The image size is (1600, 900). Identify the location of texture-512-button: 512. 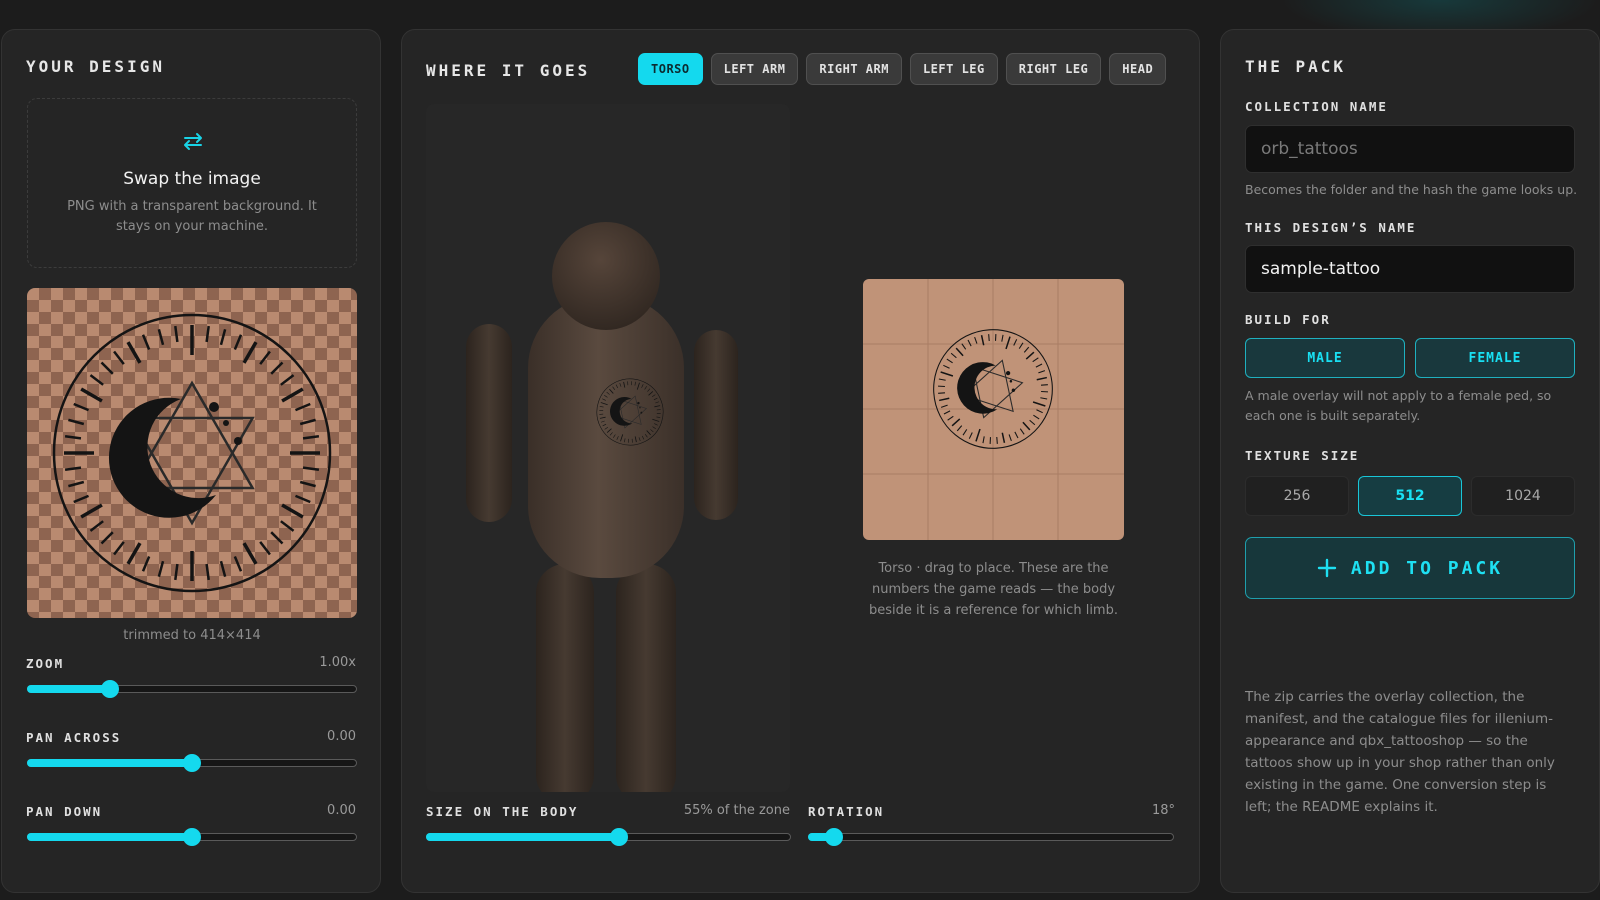
(1410, 496).